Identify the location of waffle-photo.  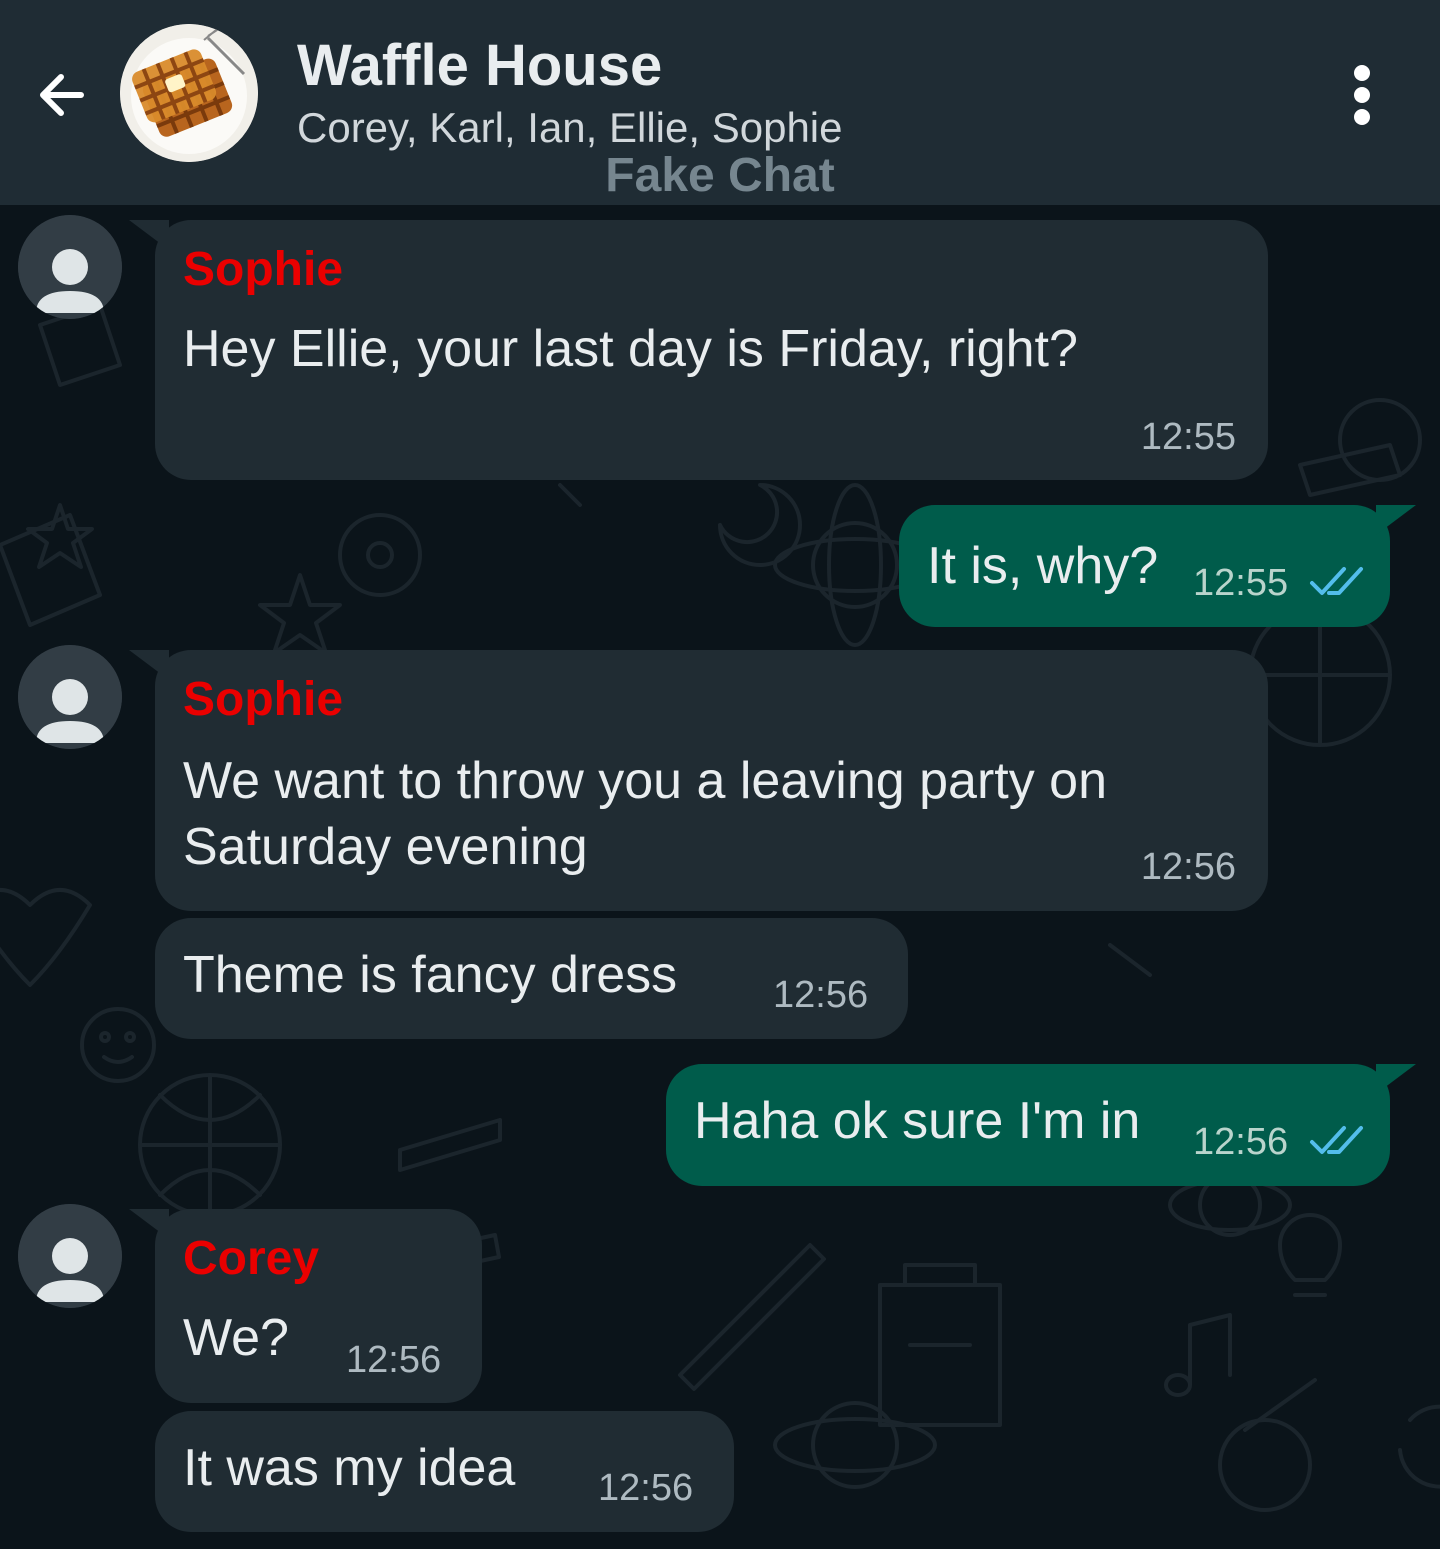
(189, 93).